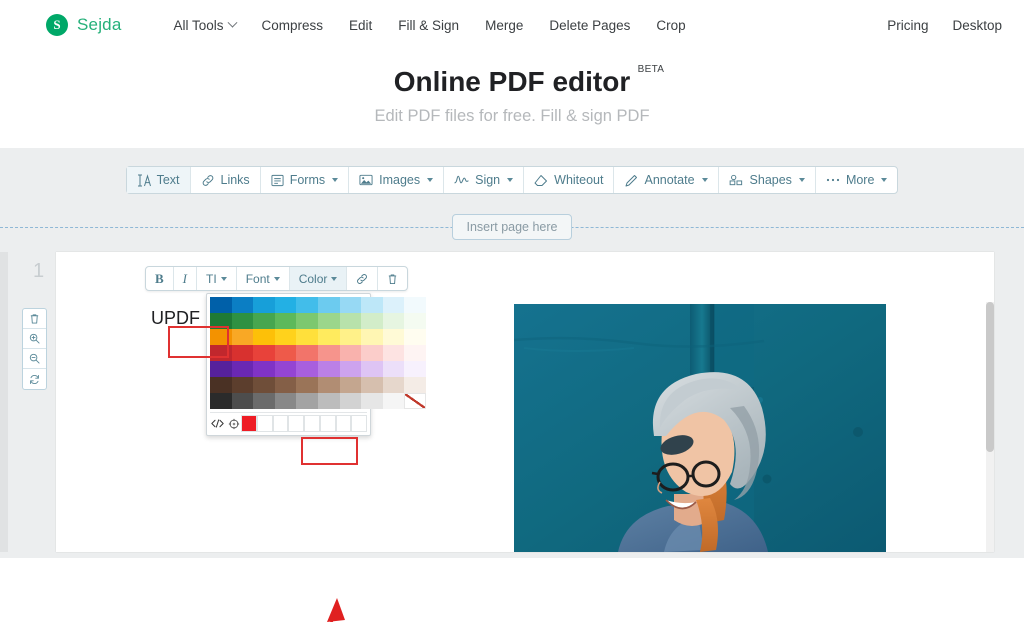 This screenshot has height=622, width=1024. I want to click on tool-button-forms: Forms, so click(305, 180).